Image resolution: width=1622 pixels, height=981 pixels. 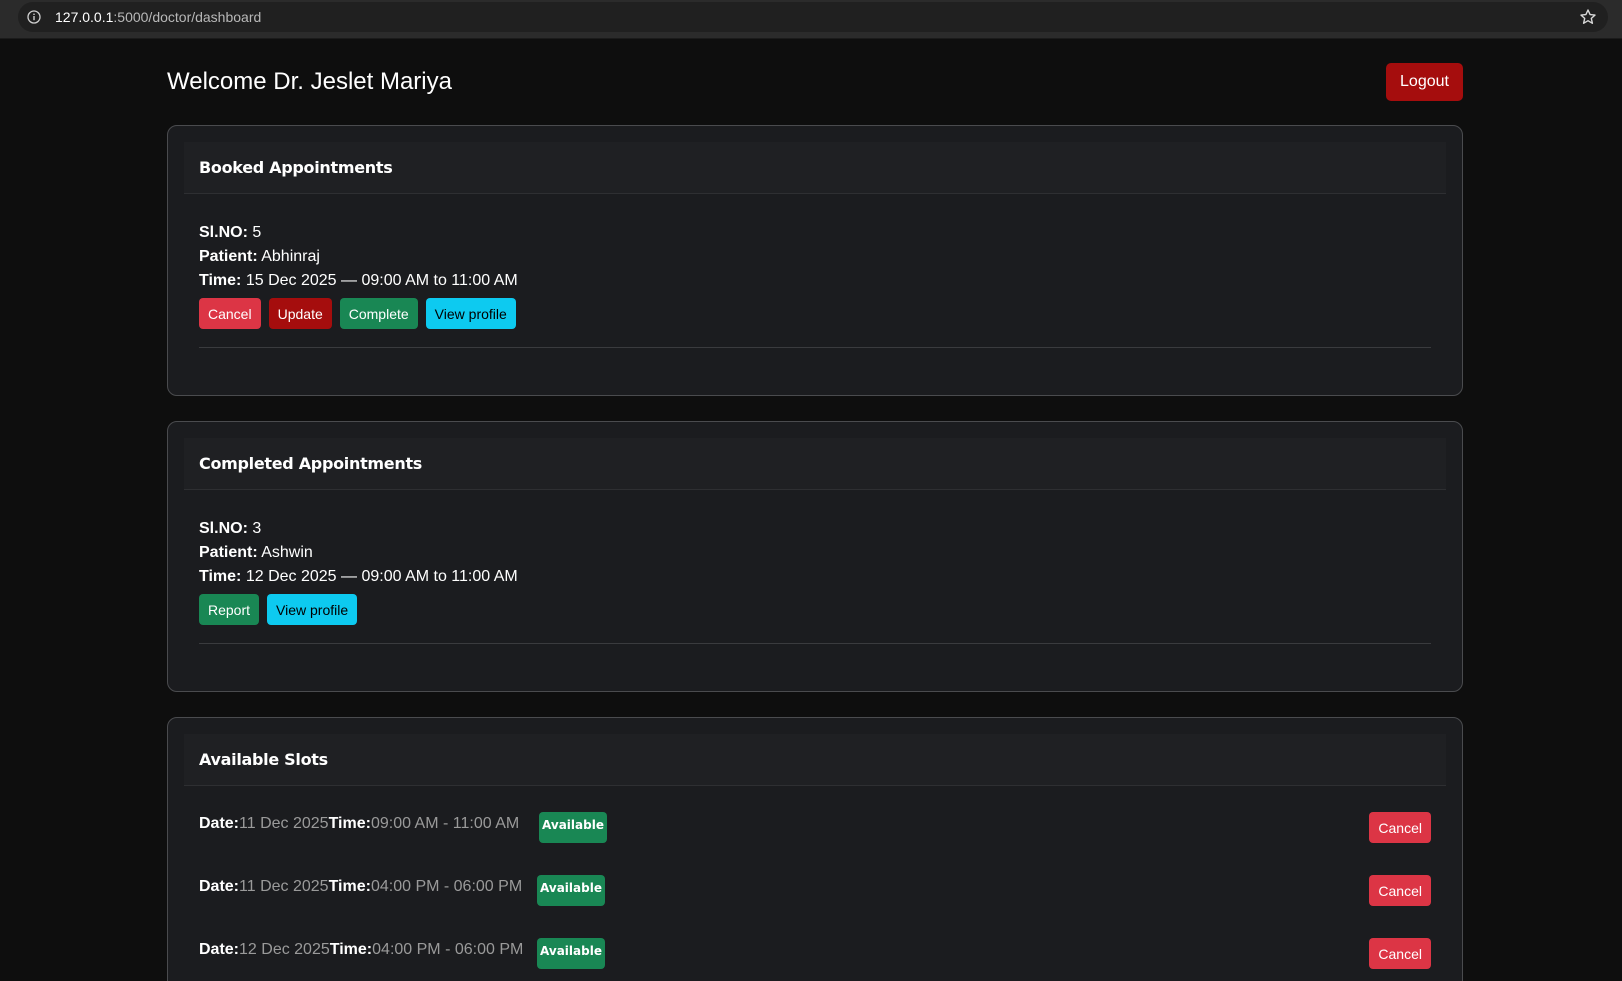 I want to click on completed-actions: Report View profile, so click(x=358, y=609).